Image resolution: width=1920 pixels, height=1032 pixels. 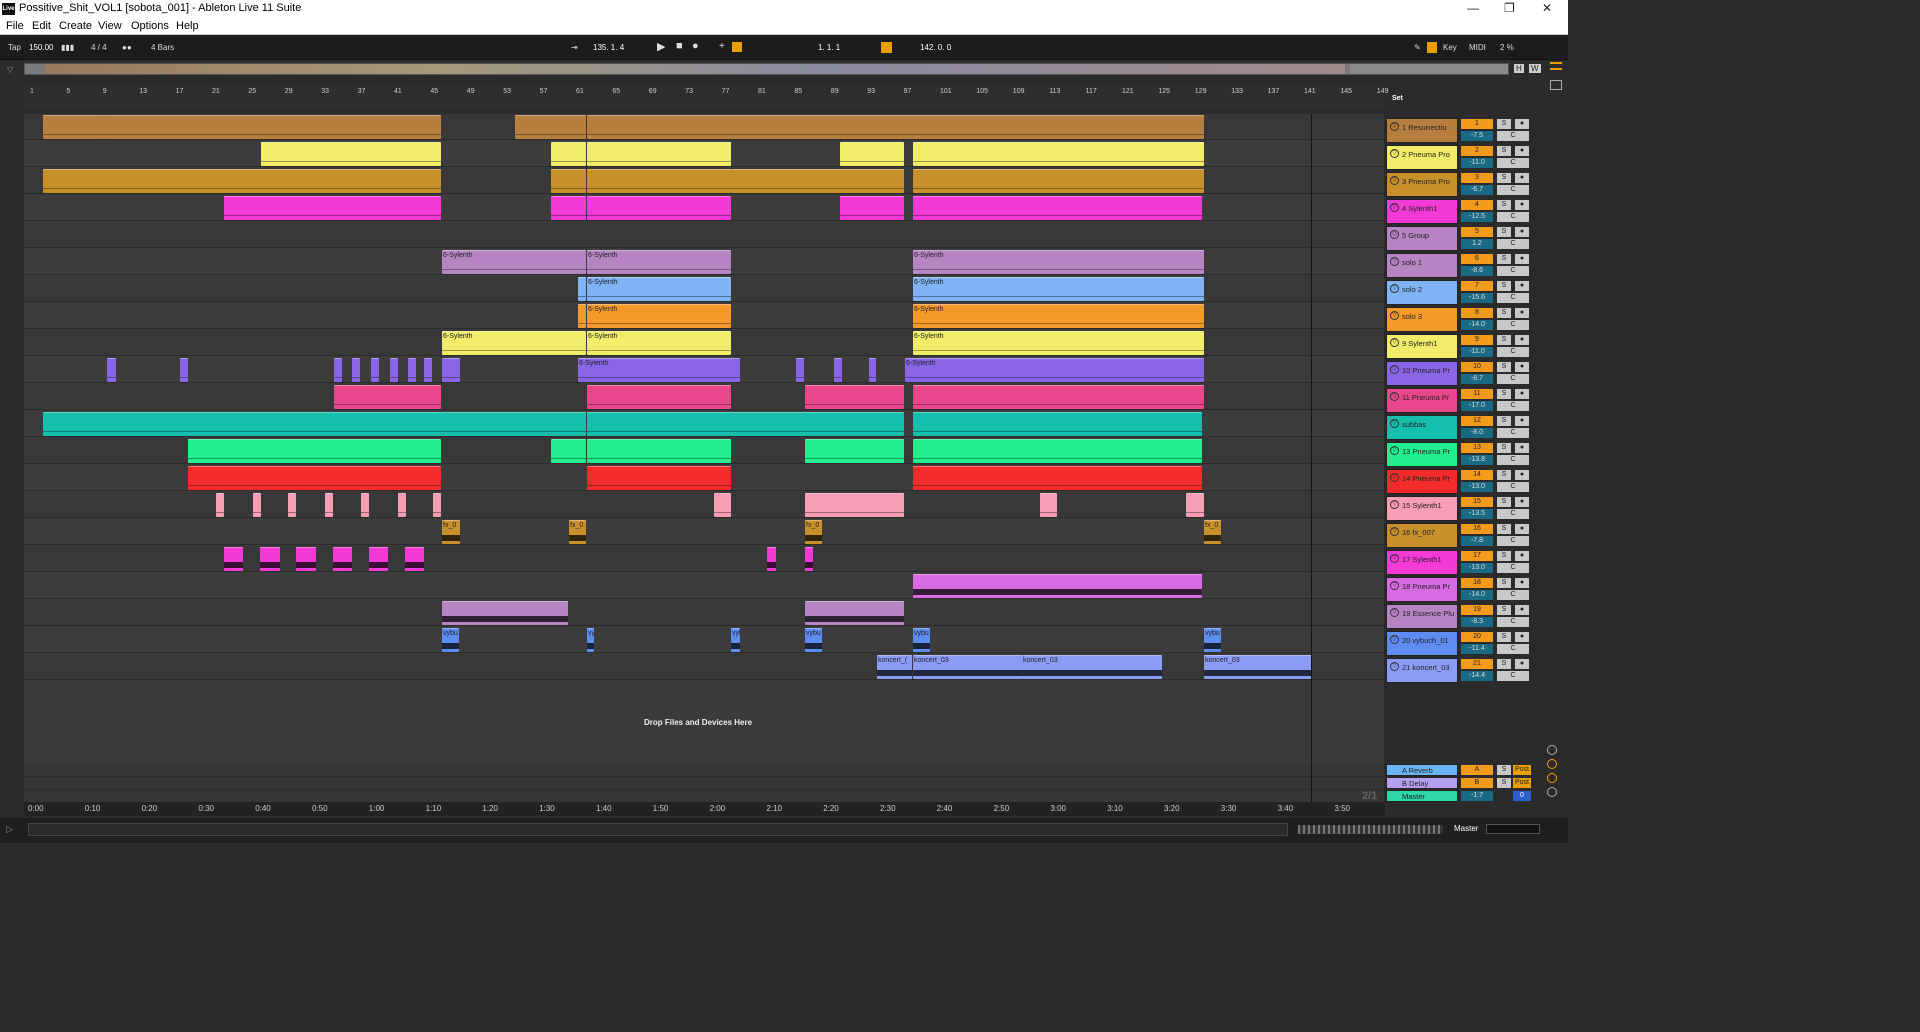 What do you see at coordinates (829, 47) in the screenshot?
I see `loop-start-field: 1. 1. 1` at bounding box center [829, 47].